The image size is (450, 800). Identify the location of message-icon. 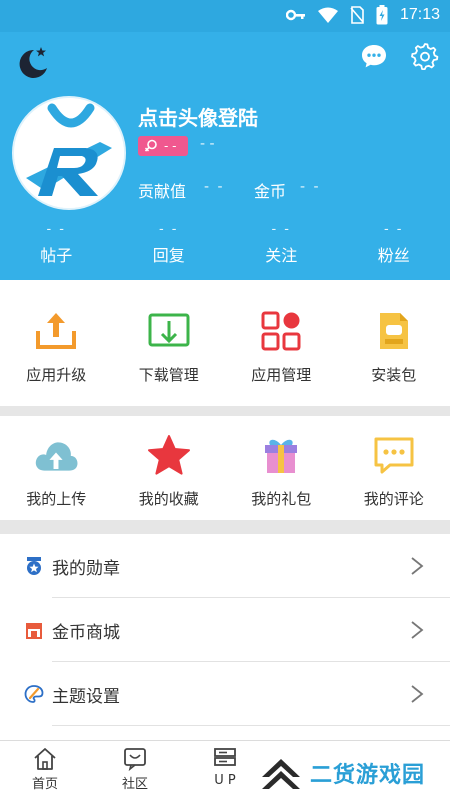
(374, 56).